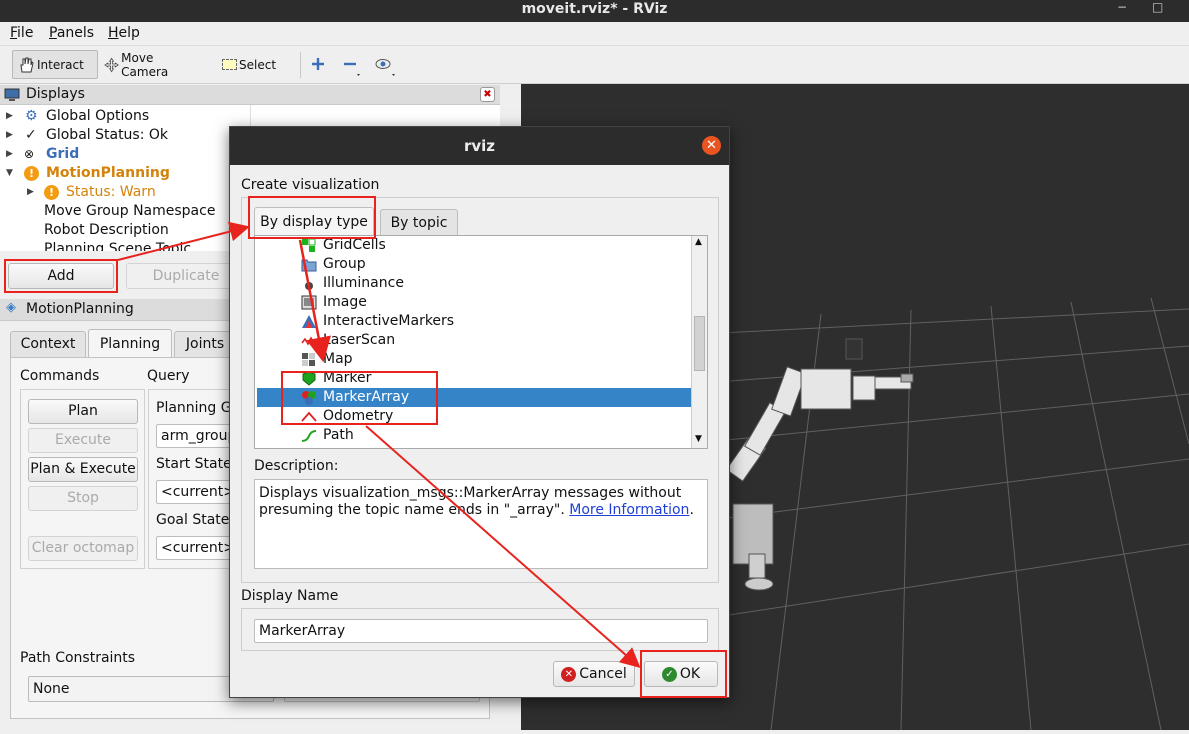  Describe the element at coordinates (344, 264) in the screenshot. I see `list-item-label: Group` at that location.